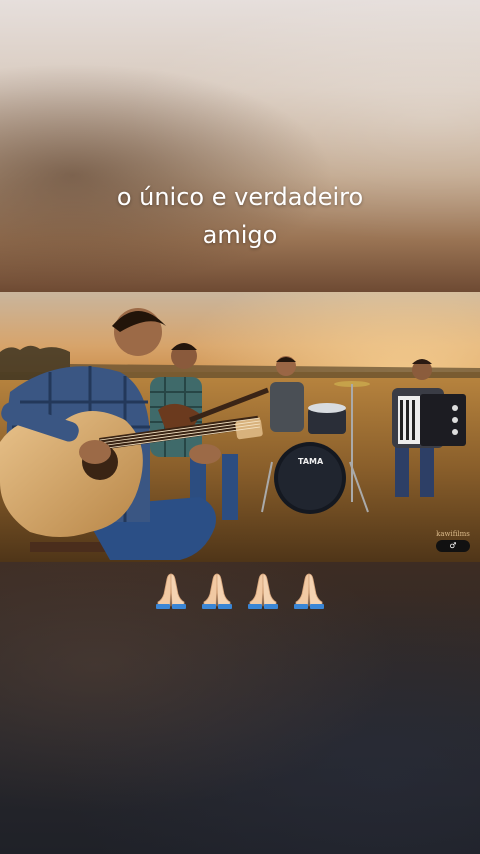 The image size is (480, 854). I want to click on caption-line-1: o único e verdadeiro, so click(240, 197).